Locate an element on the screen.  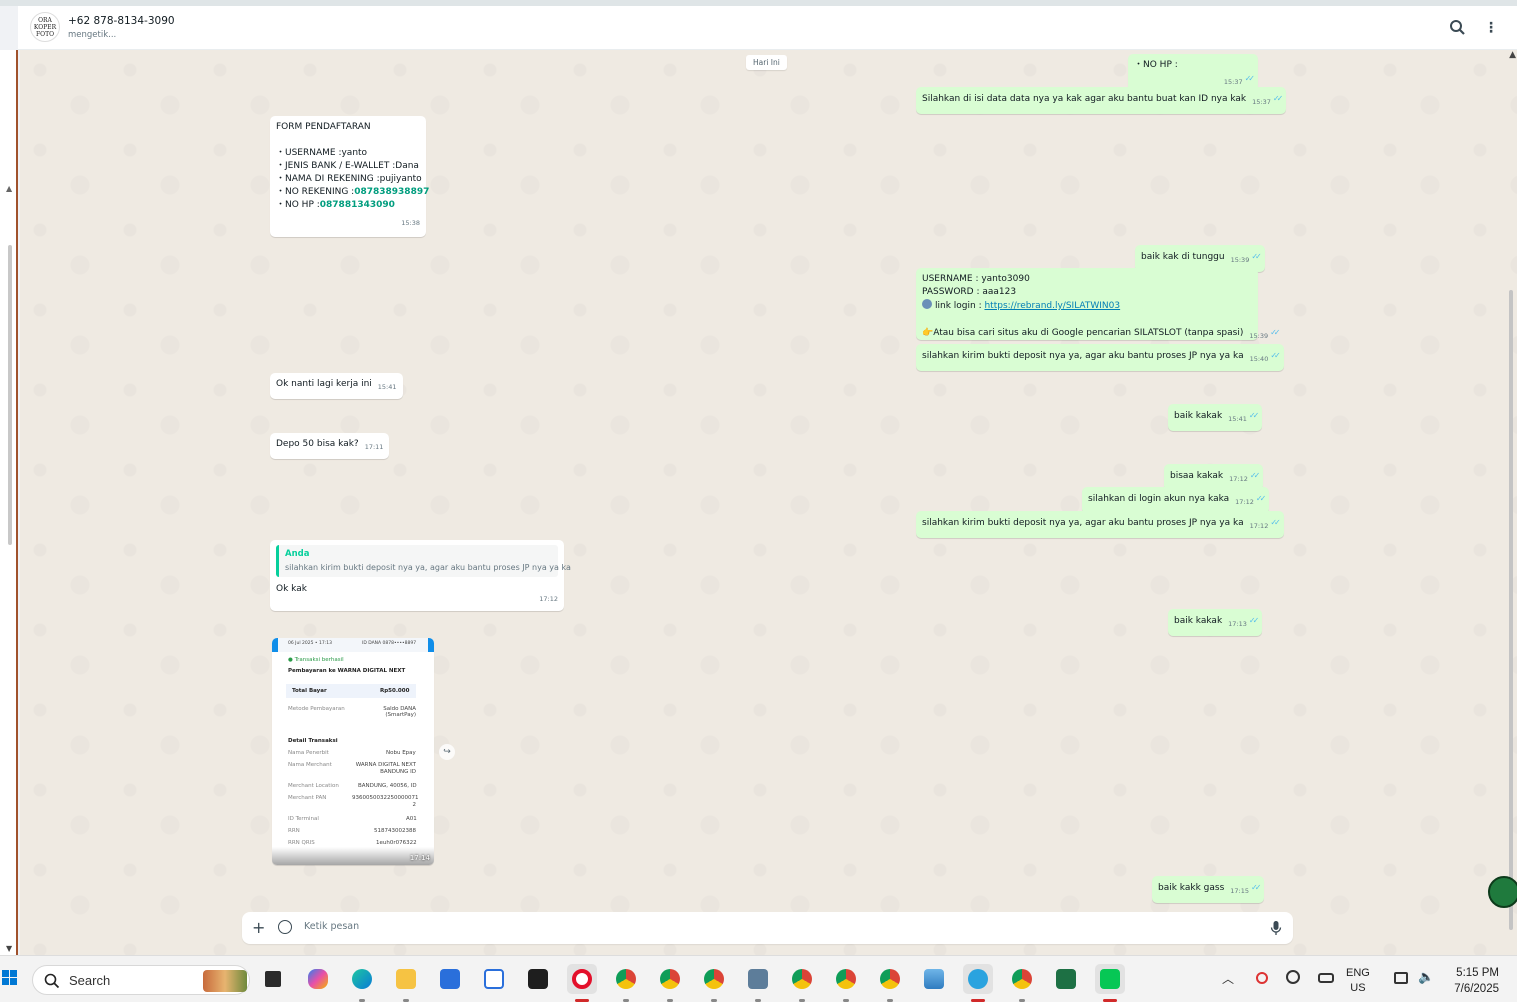
message-time: 15:38 is located at coordinates (410, 223).